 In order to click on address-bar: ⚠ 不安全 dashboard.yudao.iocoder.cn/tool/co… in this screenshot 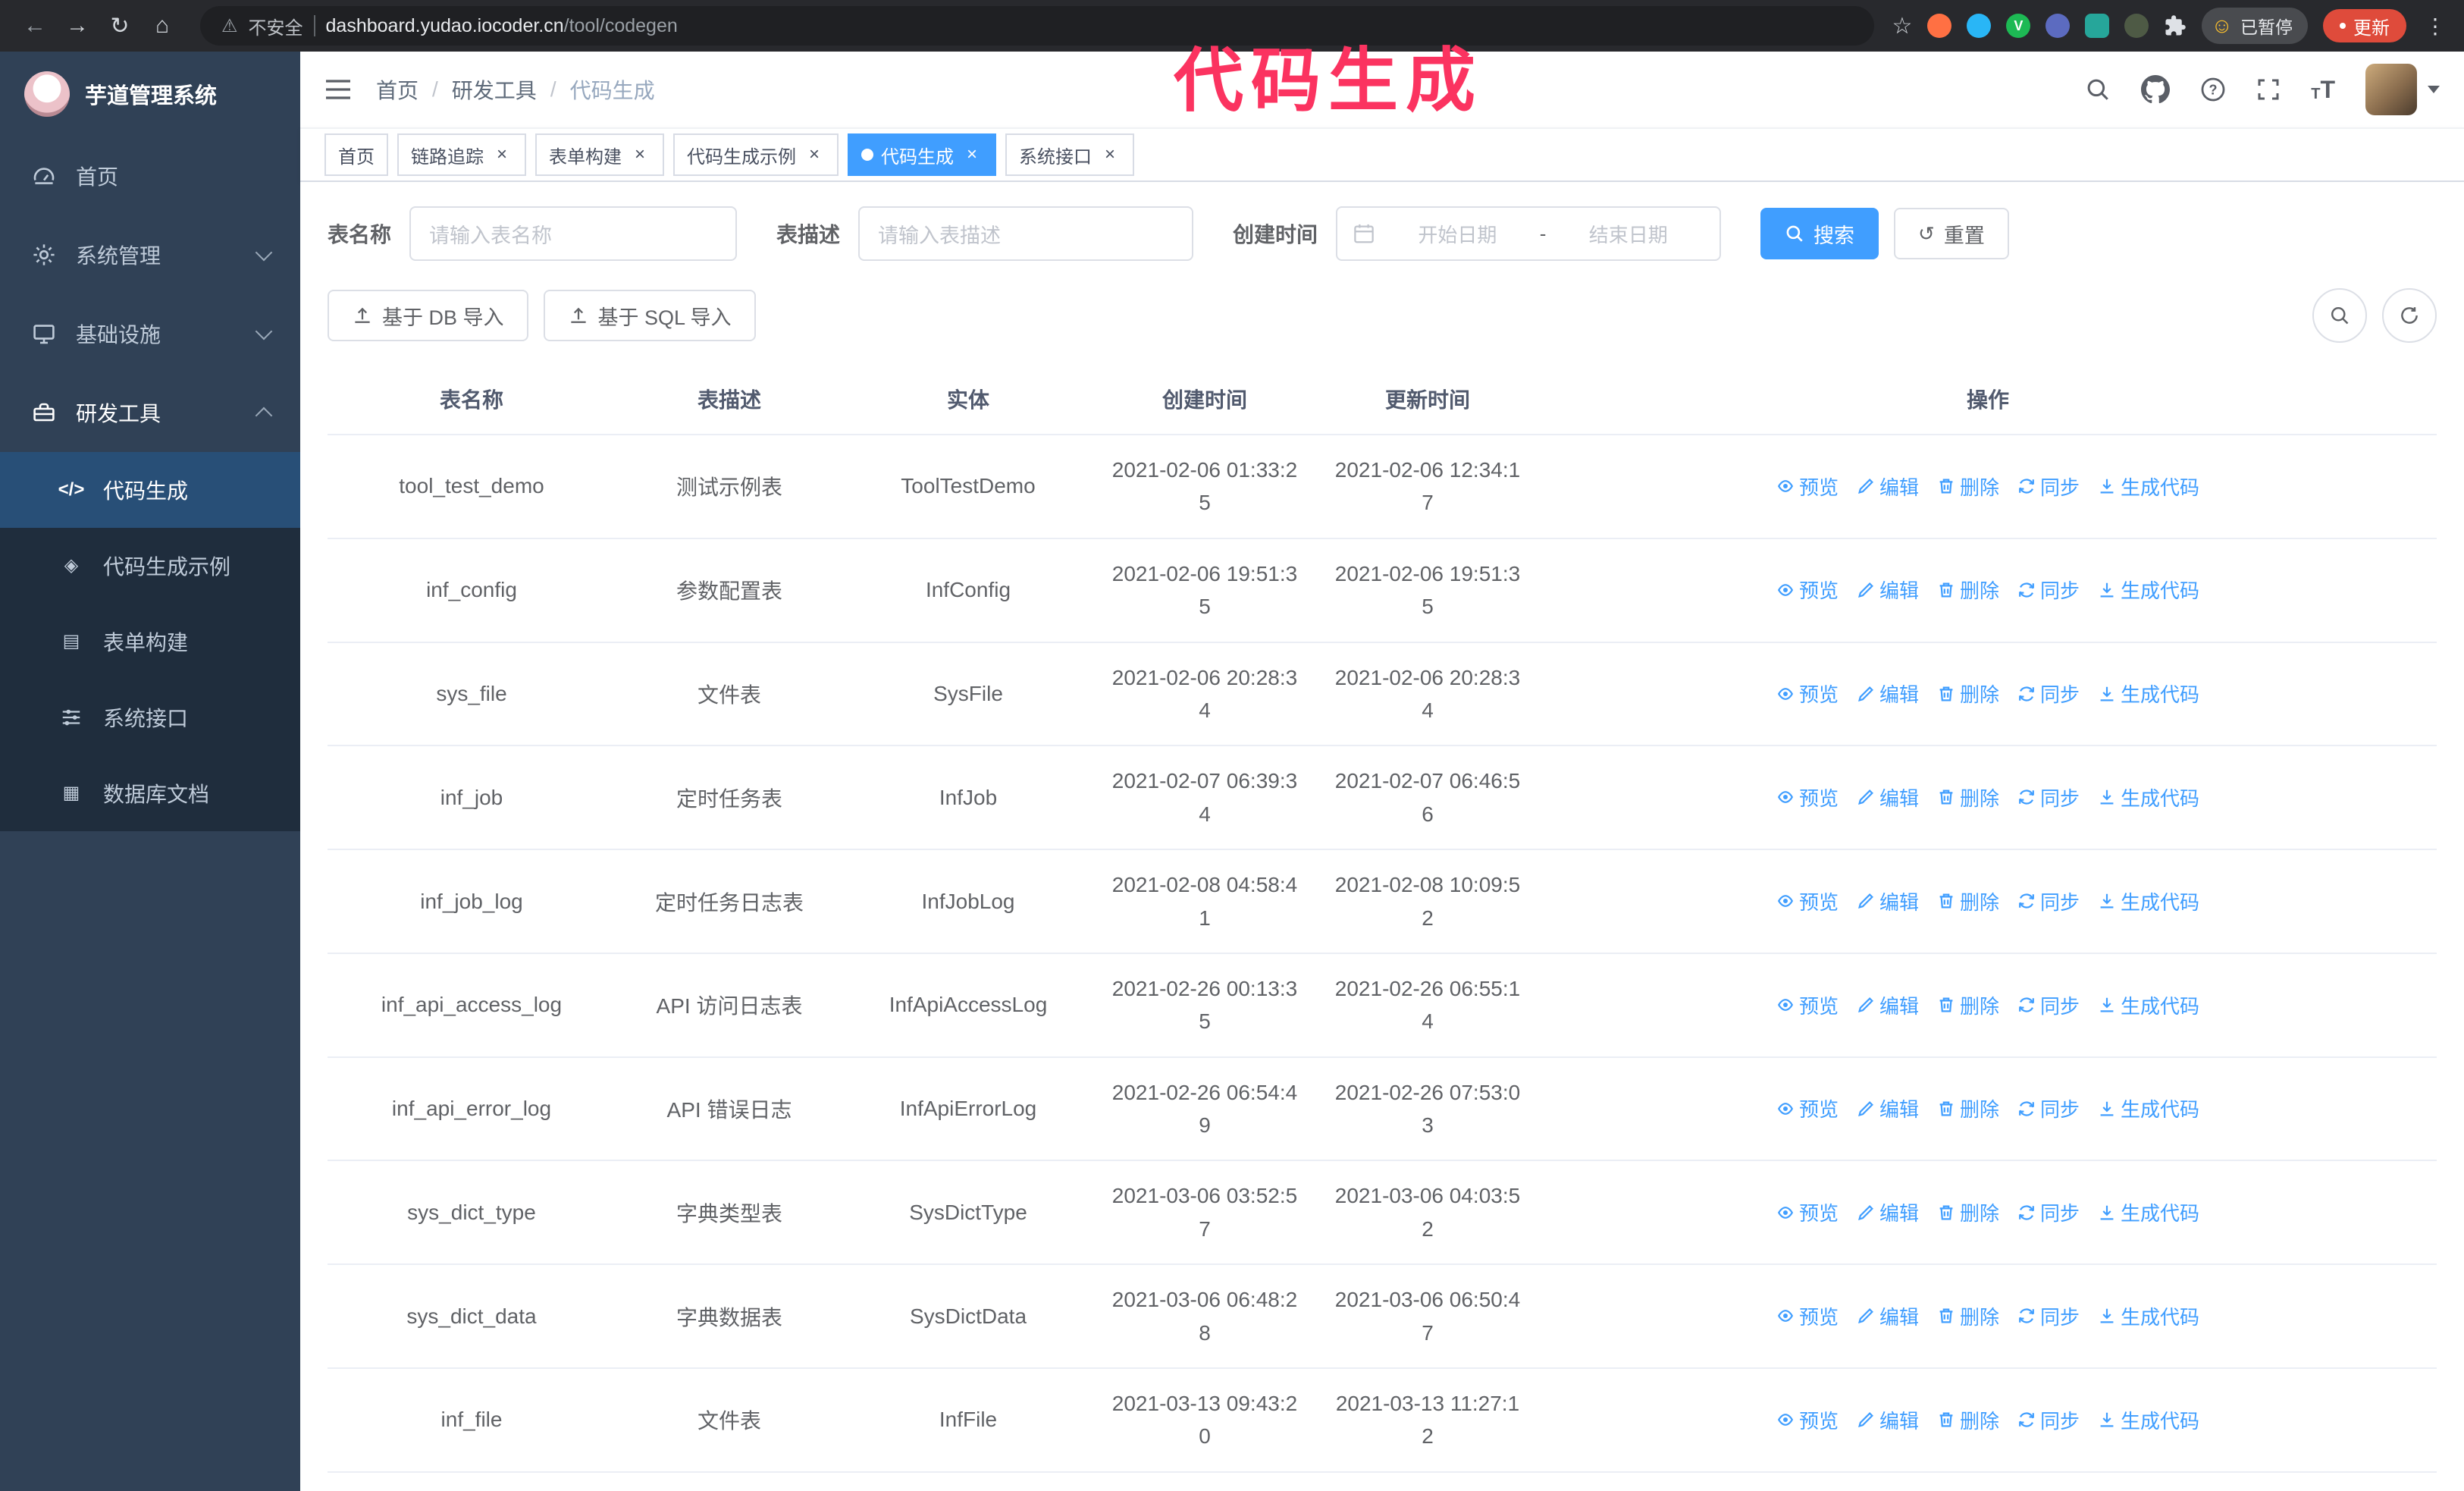, I will do `click(1037, 26)`.